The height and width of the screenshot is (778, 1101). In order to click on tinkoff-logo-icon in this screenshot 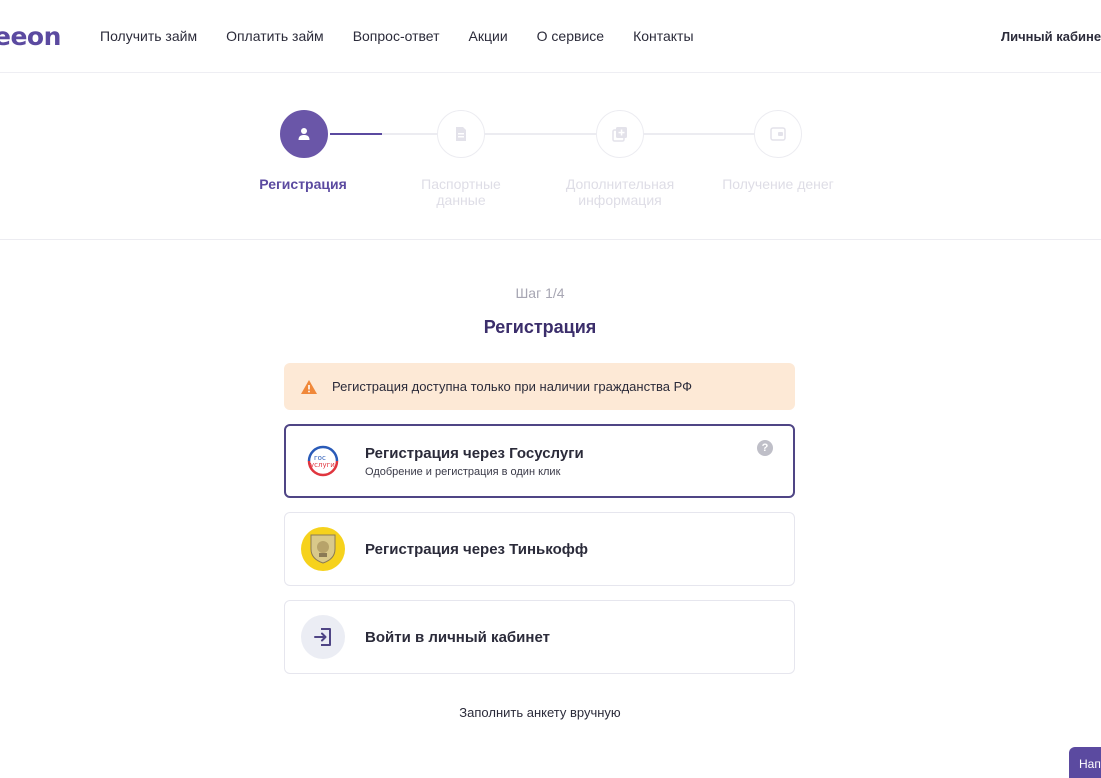, I will do `click(323, 549)`.